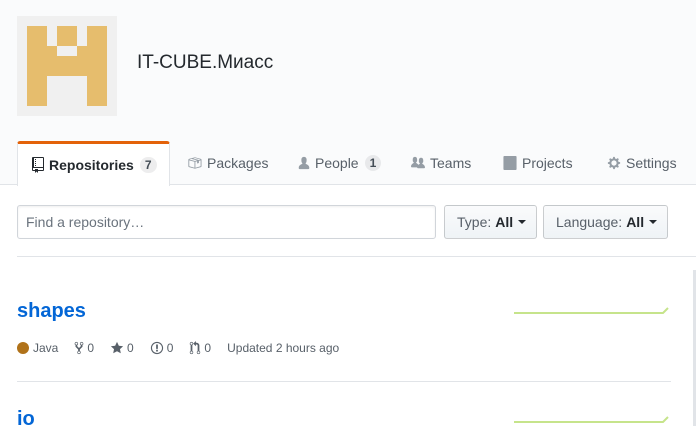  What do you see at coordinates (37, 348) in the screenshot?
I see `repo-language: Java` at bounding box center [37, 348].